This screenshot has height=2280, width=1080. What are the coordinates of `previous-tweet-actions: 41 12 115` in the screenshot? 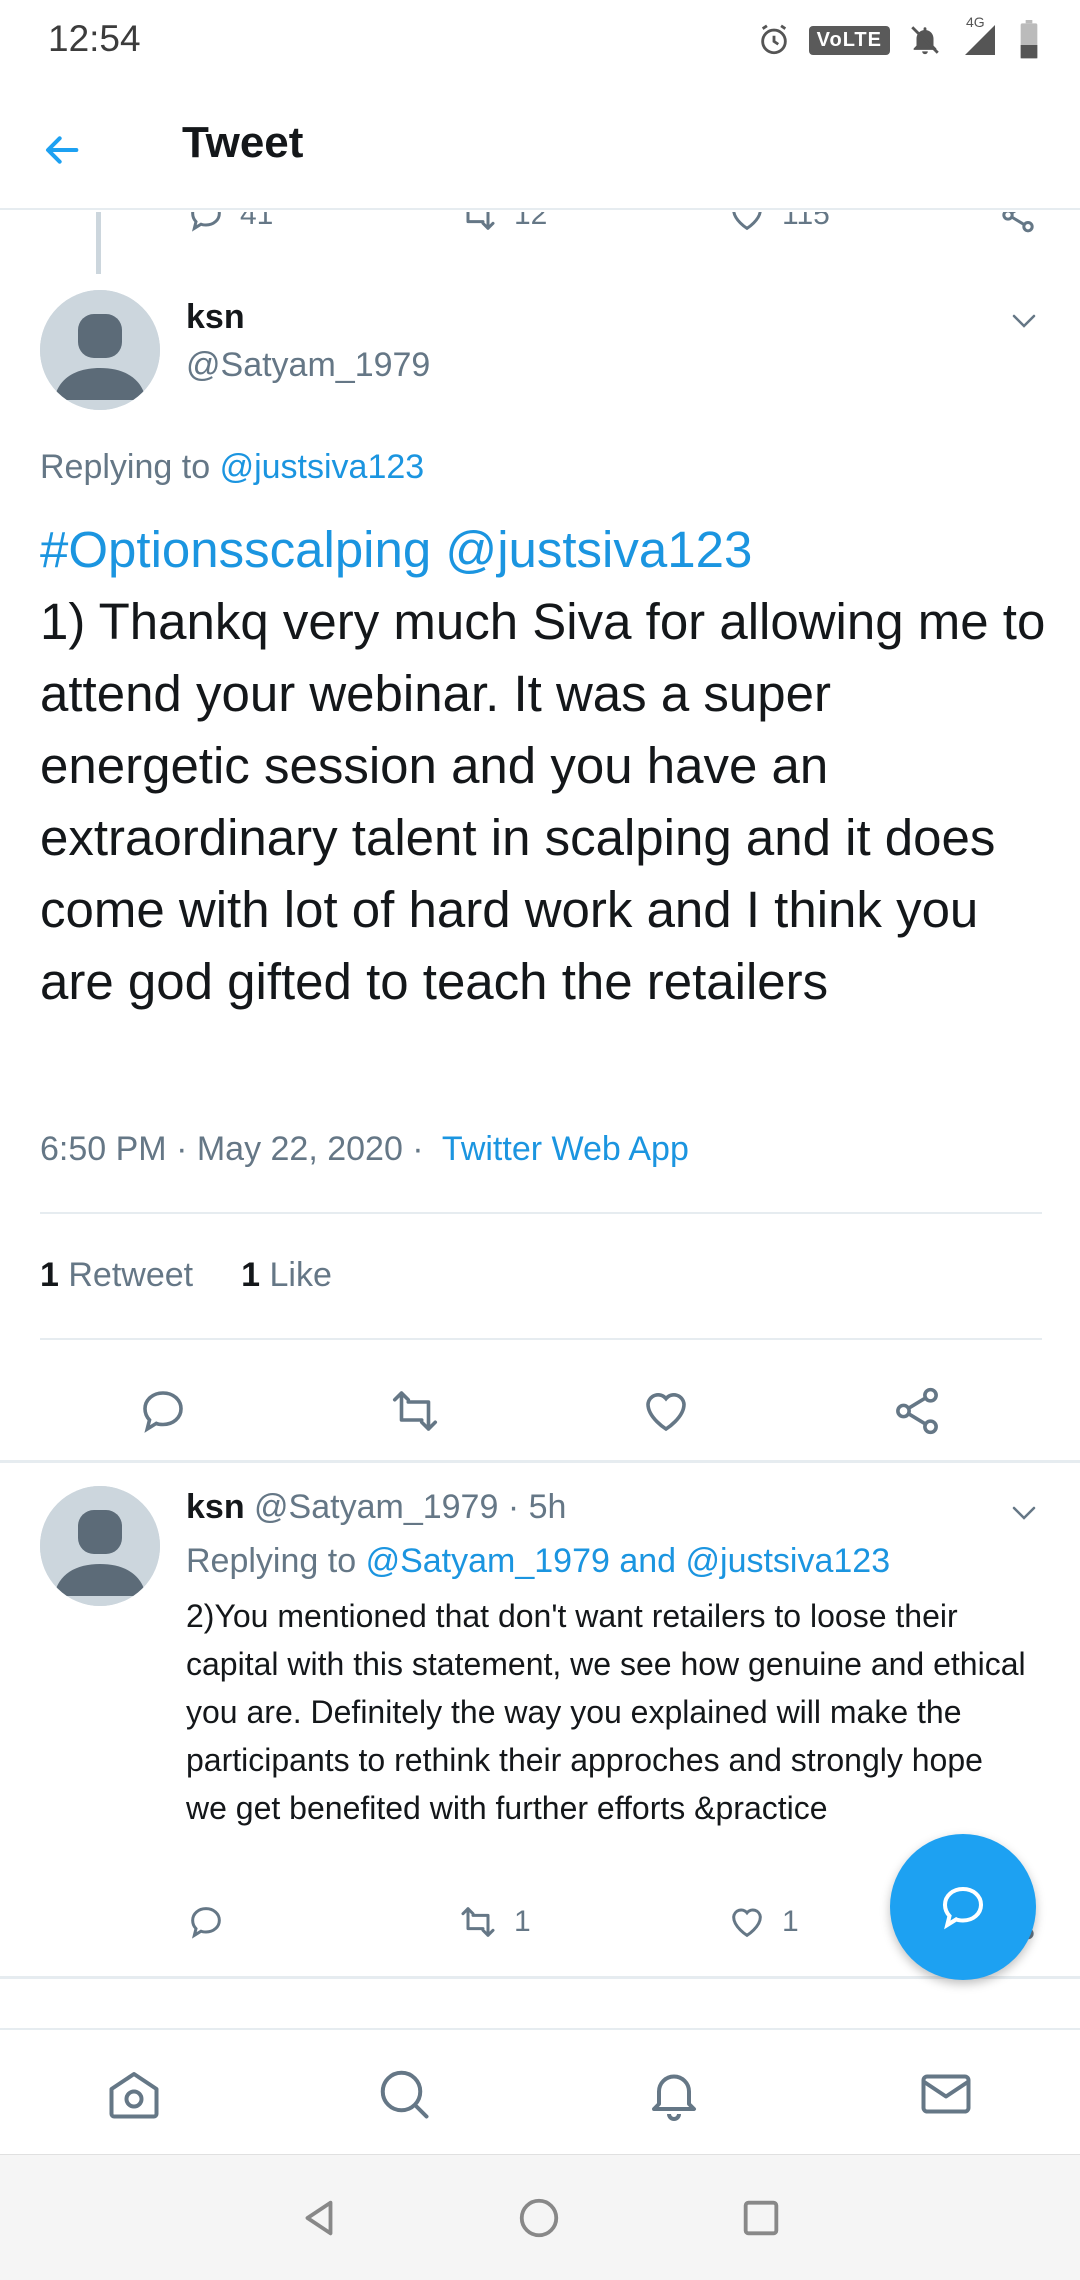 It's located at (616, 226).